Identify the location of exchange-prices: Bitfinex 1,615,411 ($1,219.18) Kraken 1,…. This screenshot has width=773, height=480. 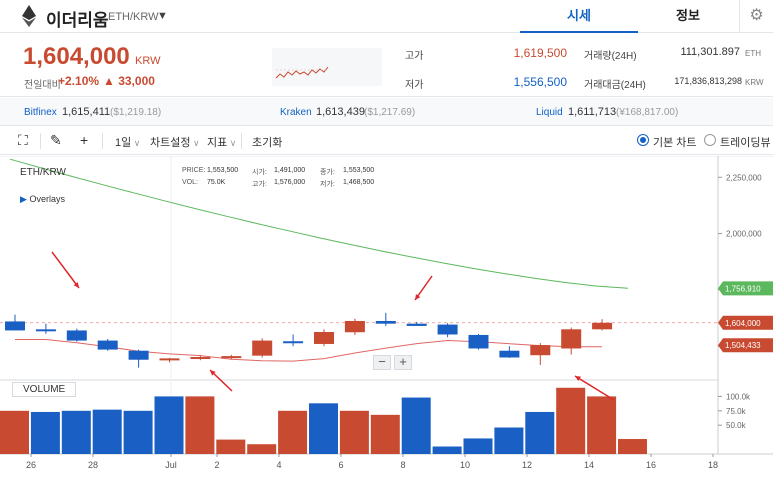
(386, 112).